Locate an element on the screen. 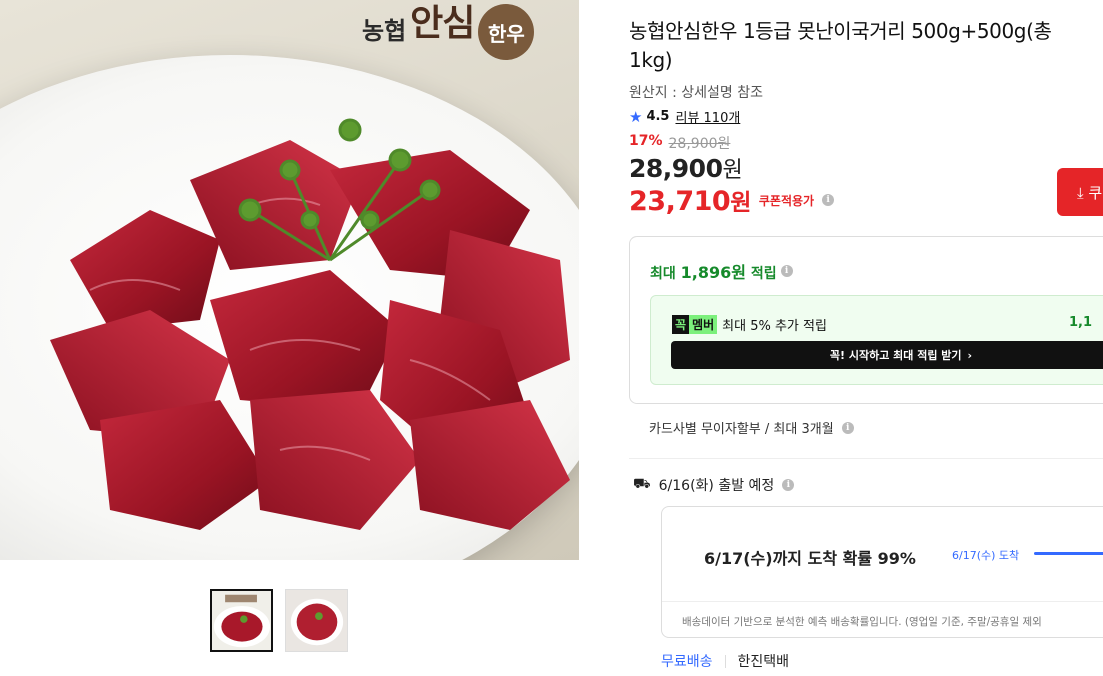 This screenshot has height=676, width=1103. free-shipping-label: 무료배송 is located at coordinates (687, 662).